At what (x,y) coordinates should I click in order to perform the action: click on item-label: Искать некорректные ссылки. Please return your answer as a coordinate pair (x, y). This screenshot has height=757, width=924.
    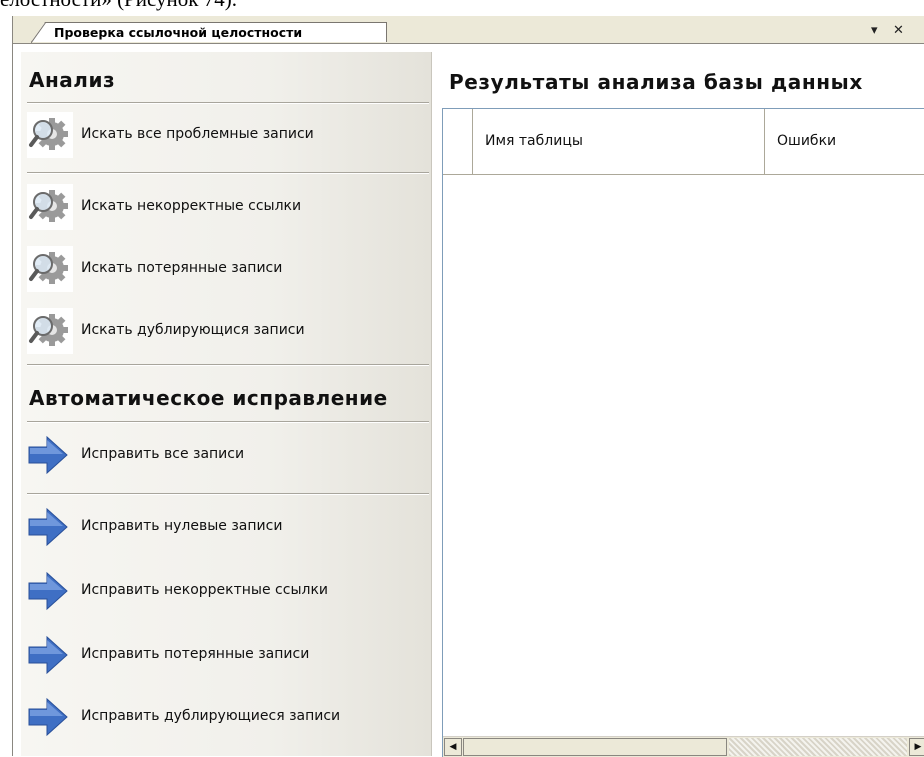
    Looking at the image, I should click on (191, 206).